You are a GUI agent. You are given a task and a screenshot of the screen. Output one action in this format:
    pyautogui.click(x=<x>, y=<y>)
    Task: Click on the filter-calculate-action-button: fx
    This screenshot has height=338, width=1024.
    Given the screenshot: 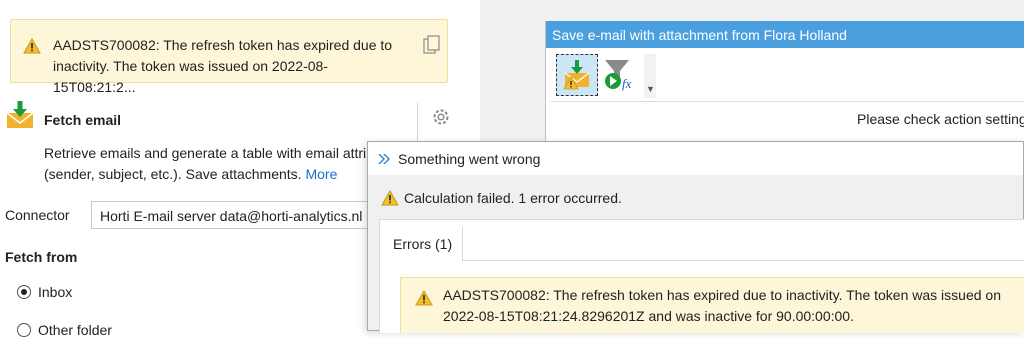 What is the action you would take?
    pyautogui.click(x=619, y=76)
    